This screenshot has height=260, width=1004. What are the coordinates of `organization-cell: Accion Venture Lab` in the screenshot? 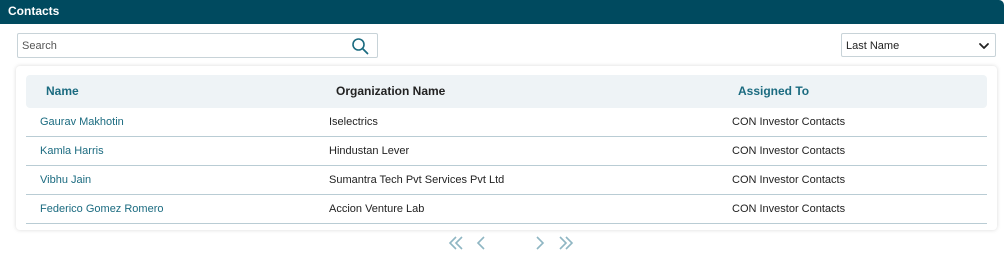 It's located at (377, 209).